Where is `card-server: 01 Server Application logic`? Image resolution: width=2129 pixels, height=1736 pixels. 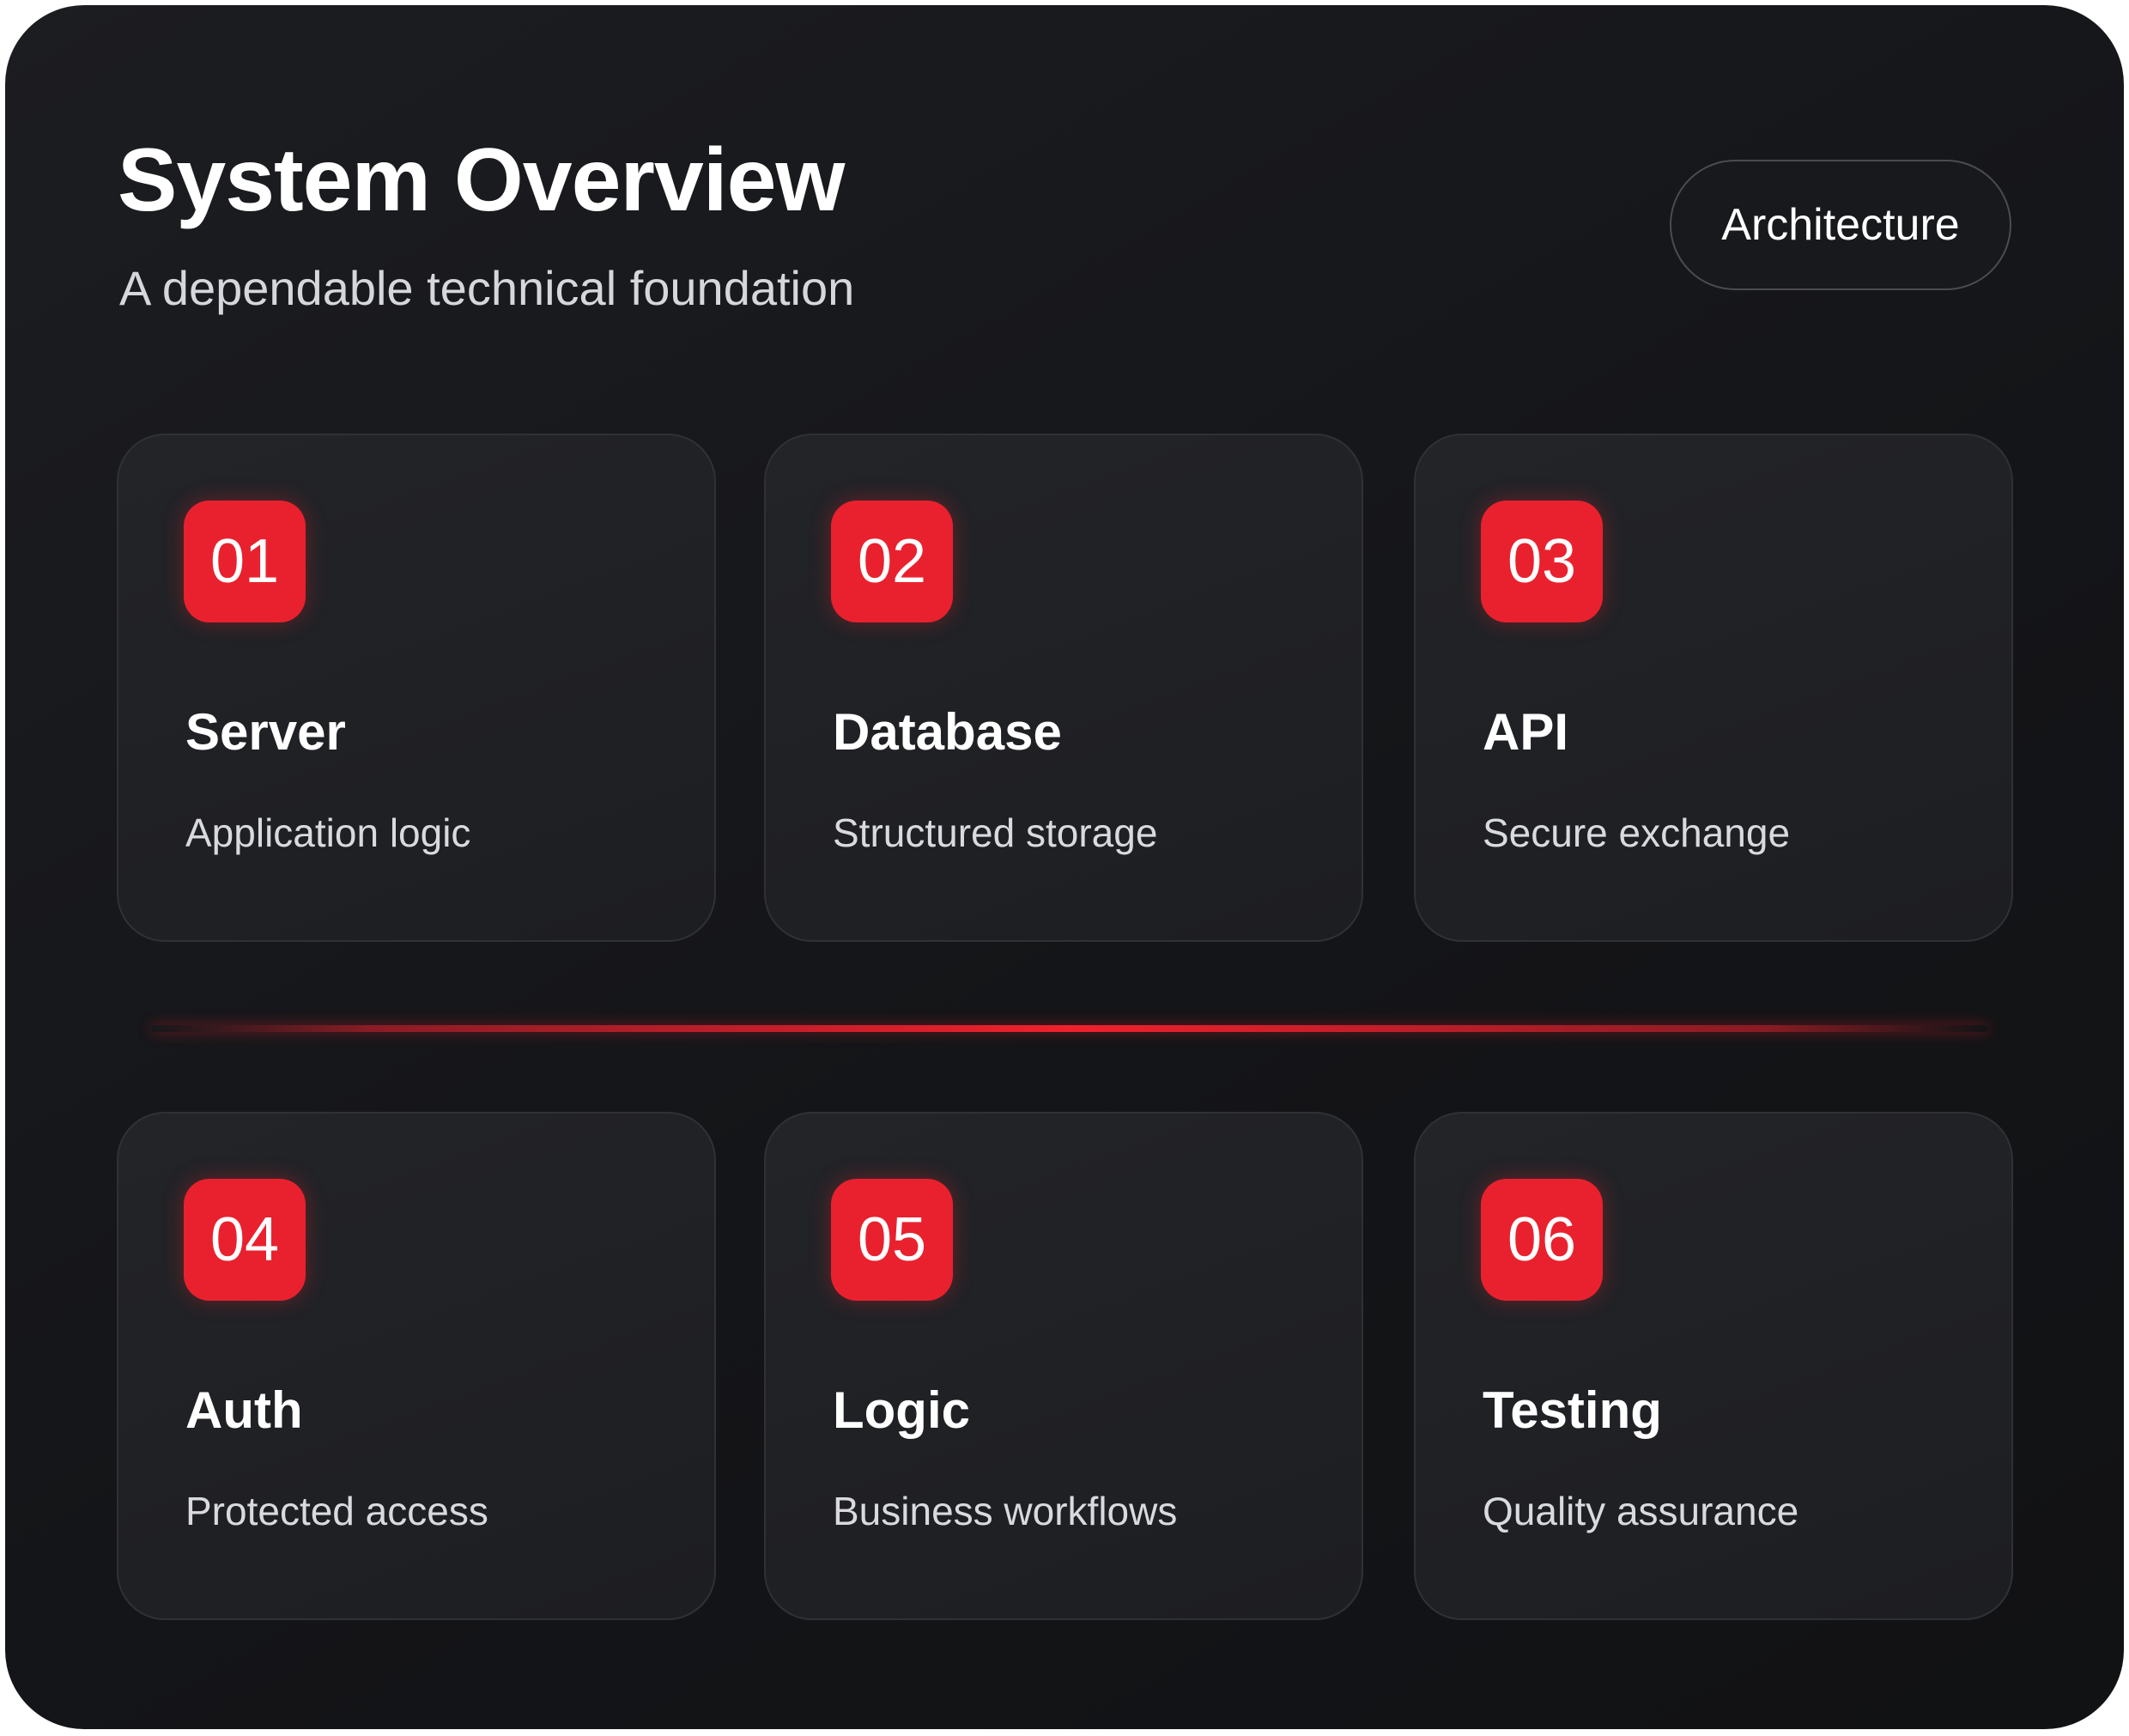
card-server: 01 Server Application logic is located at coordinates (417, 688).